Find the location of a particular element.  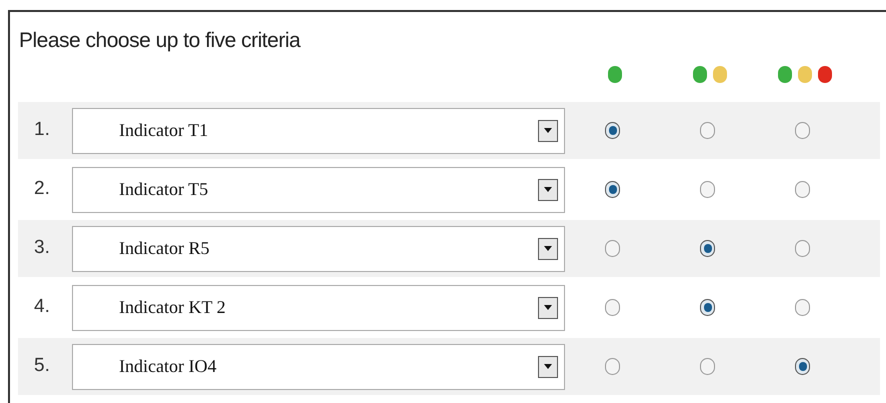

criteria-dropdown: Indicator IO4 is located at coordinates (318, 367).